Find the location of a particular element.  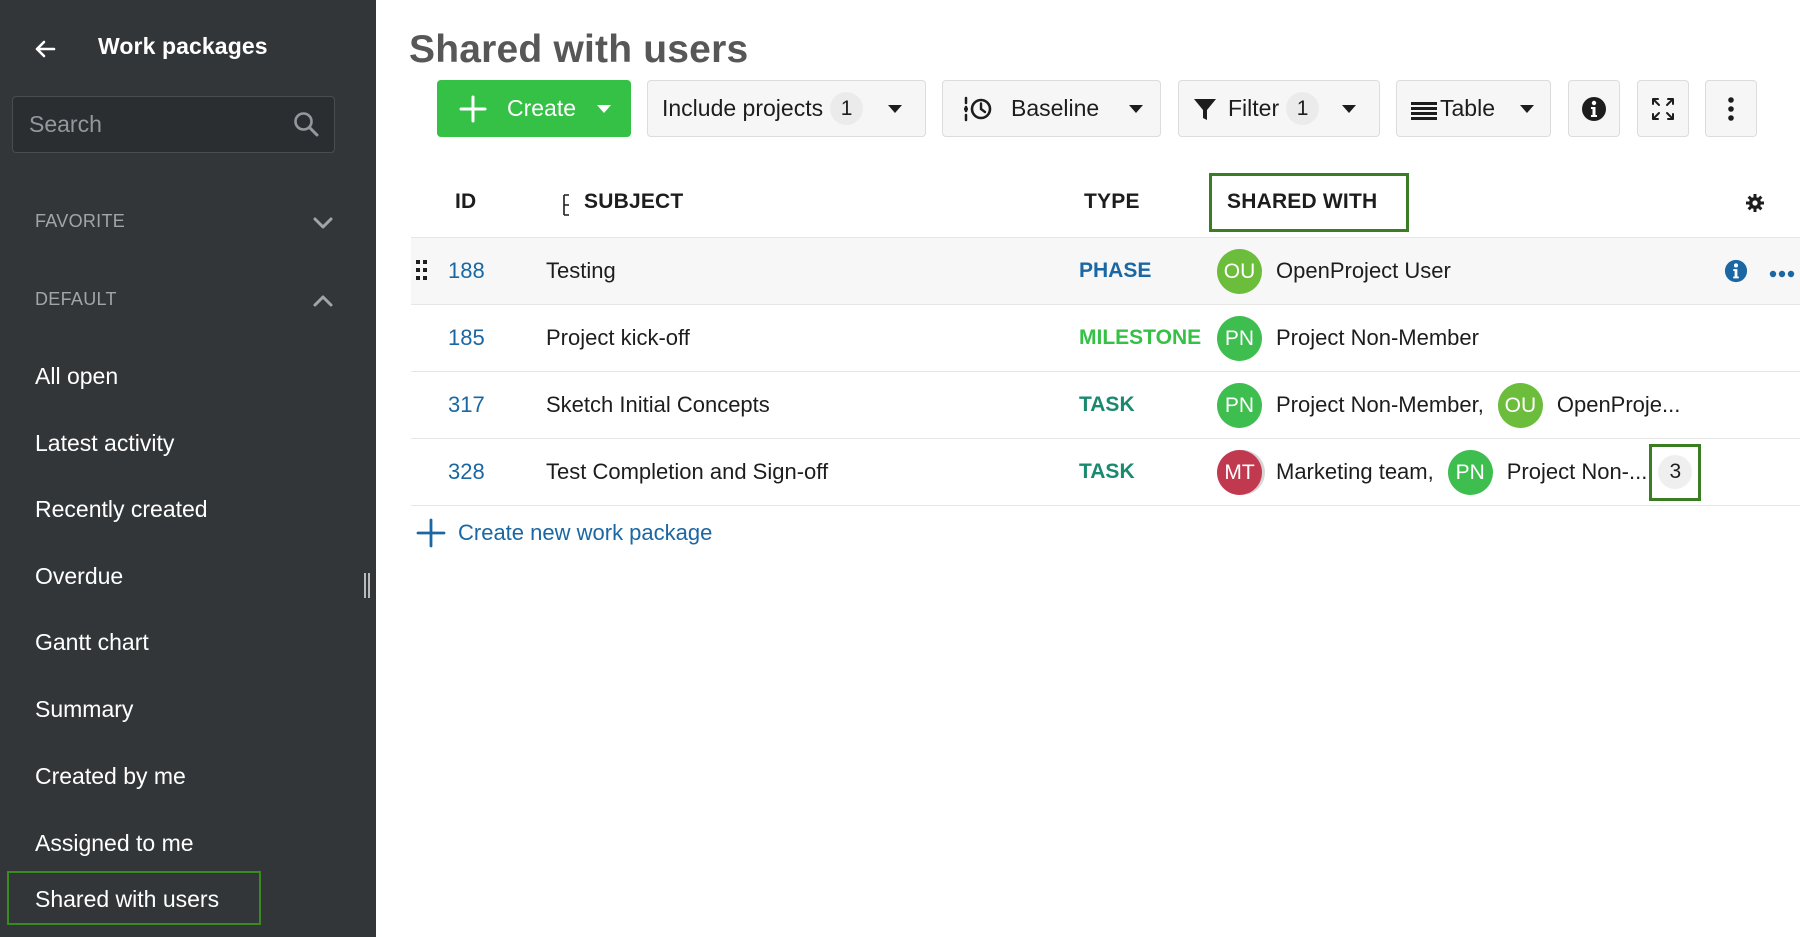

sidebar-resize-handle is located at coordinates (367, 585).